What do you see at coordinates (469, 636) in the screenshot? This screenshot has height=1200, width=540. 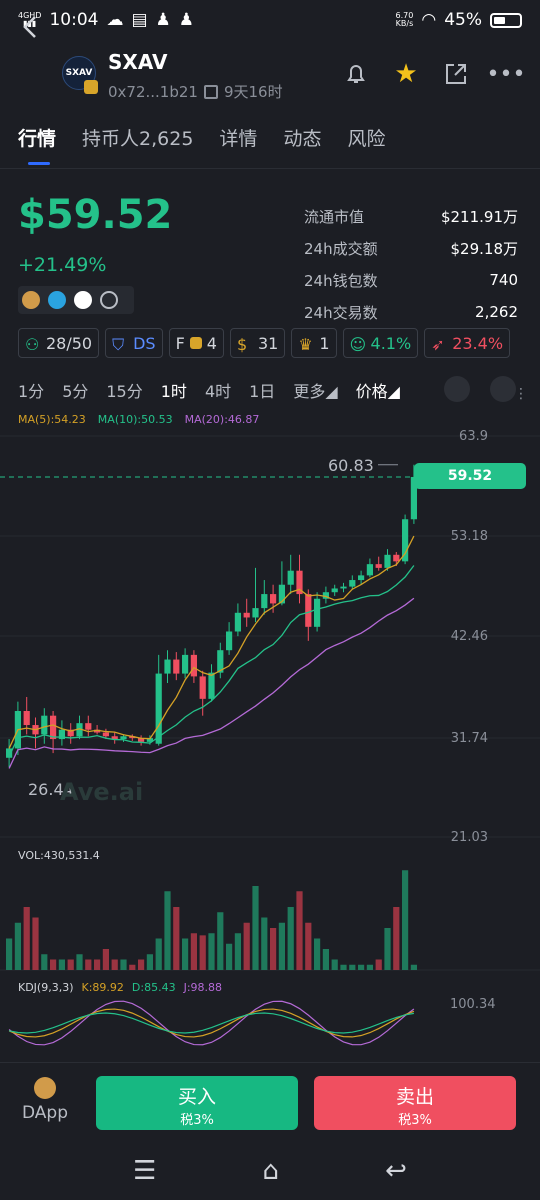 I see `axis-label: 42.46` at bounding box center [469, 636].